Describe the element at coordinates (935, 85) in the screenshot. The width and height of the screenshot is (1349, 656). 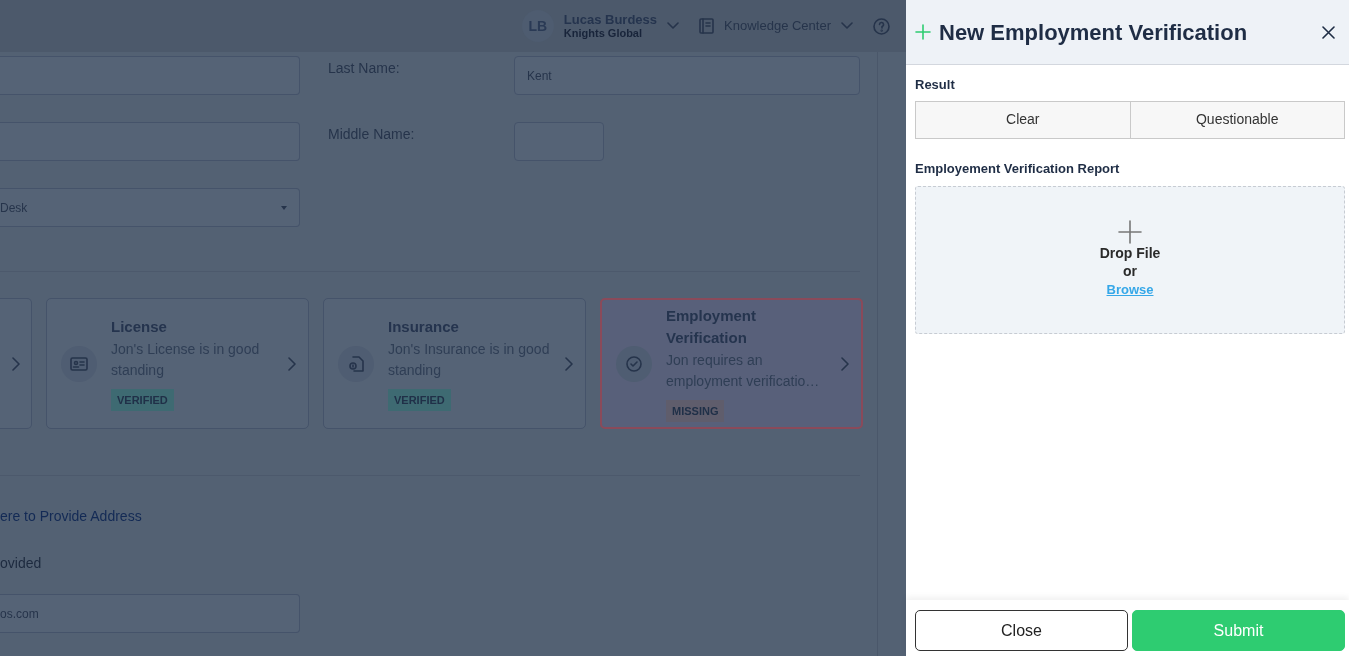
I see `field-label: Result` at that location.